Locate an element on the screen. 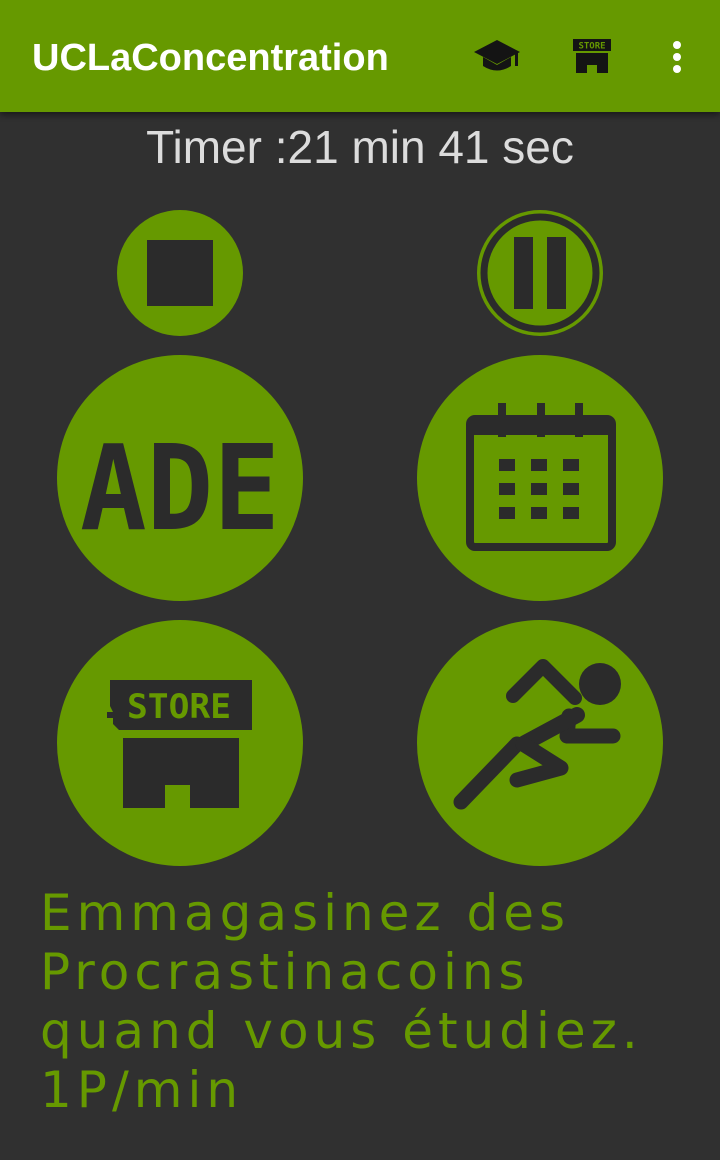 This screenshot has width=720, height=1160. store-button: STORE is located at coordinates (180, 743).